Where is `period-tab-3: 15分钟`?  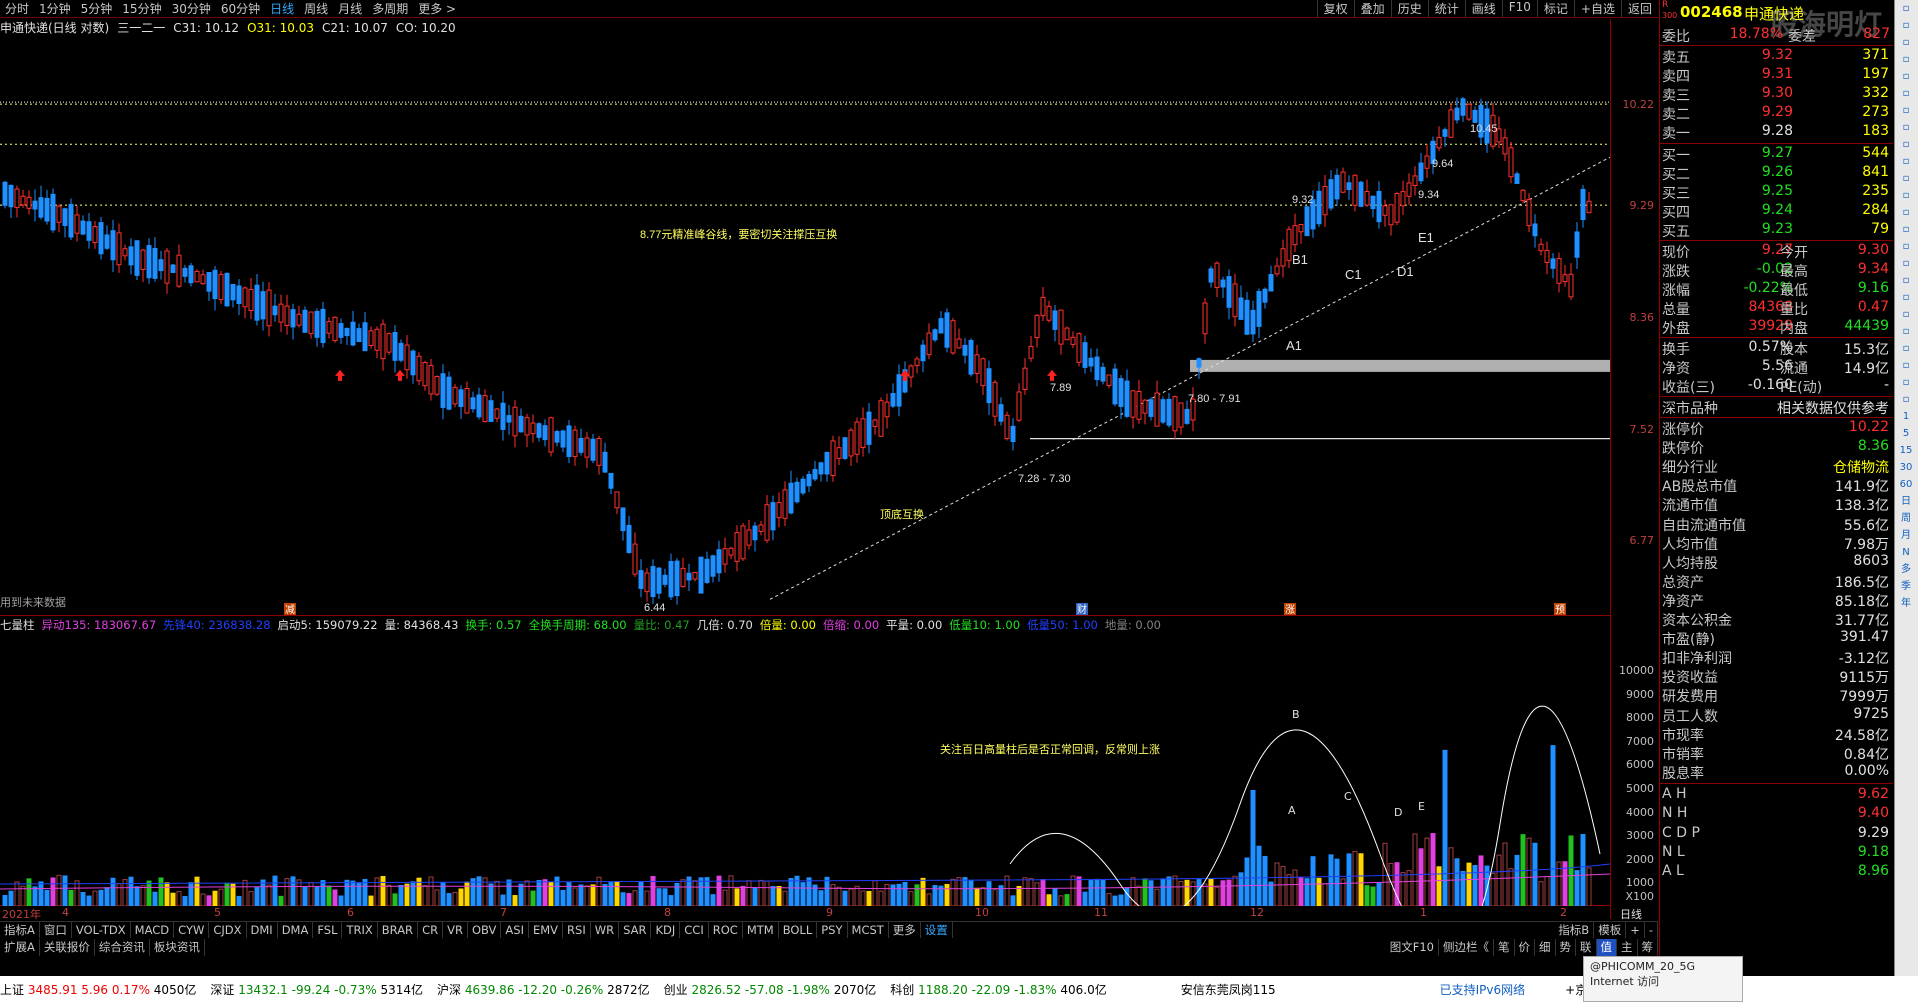 period-tab-3: 15分钟 is located at coordinates (141, 8).